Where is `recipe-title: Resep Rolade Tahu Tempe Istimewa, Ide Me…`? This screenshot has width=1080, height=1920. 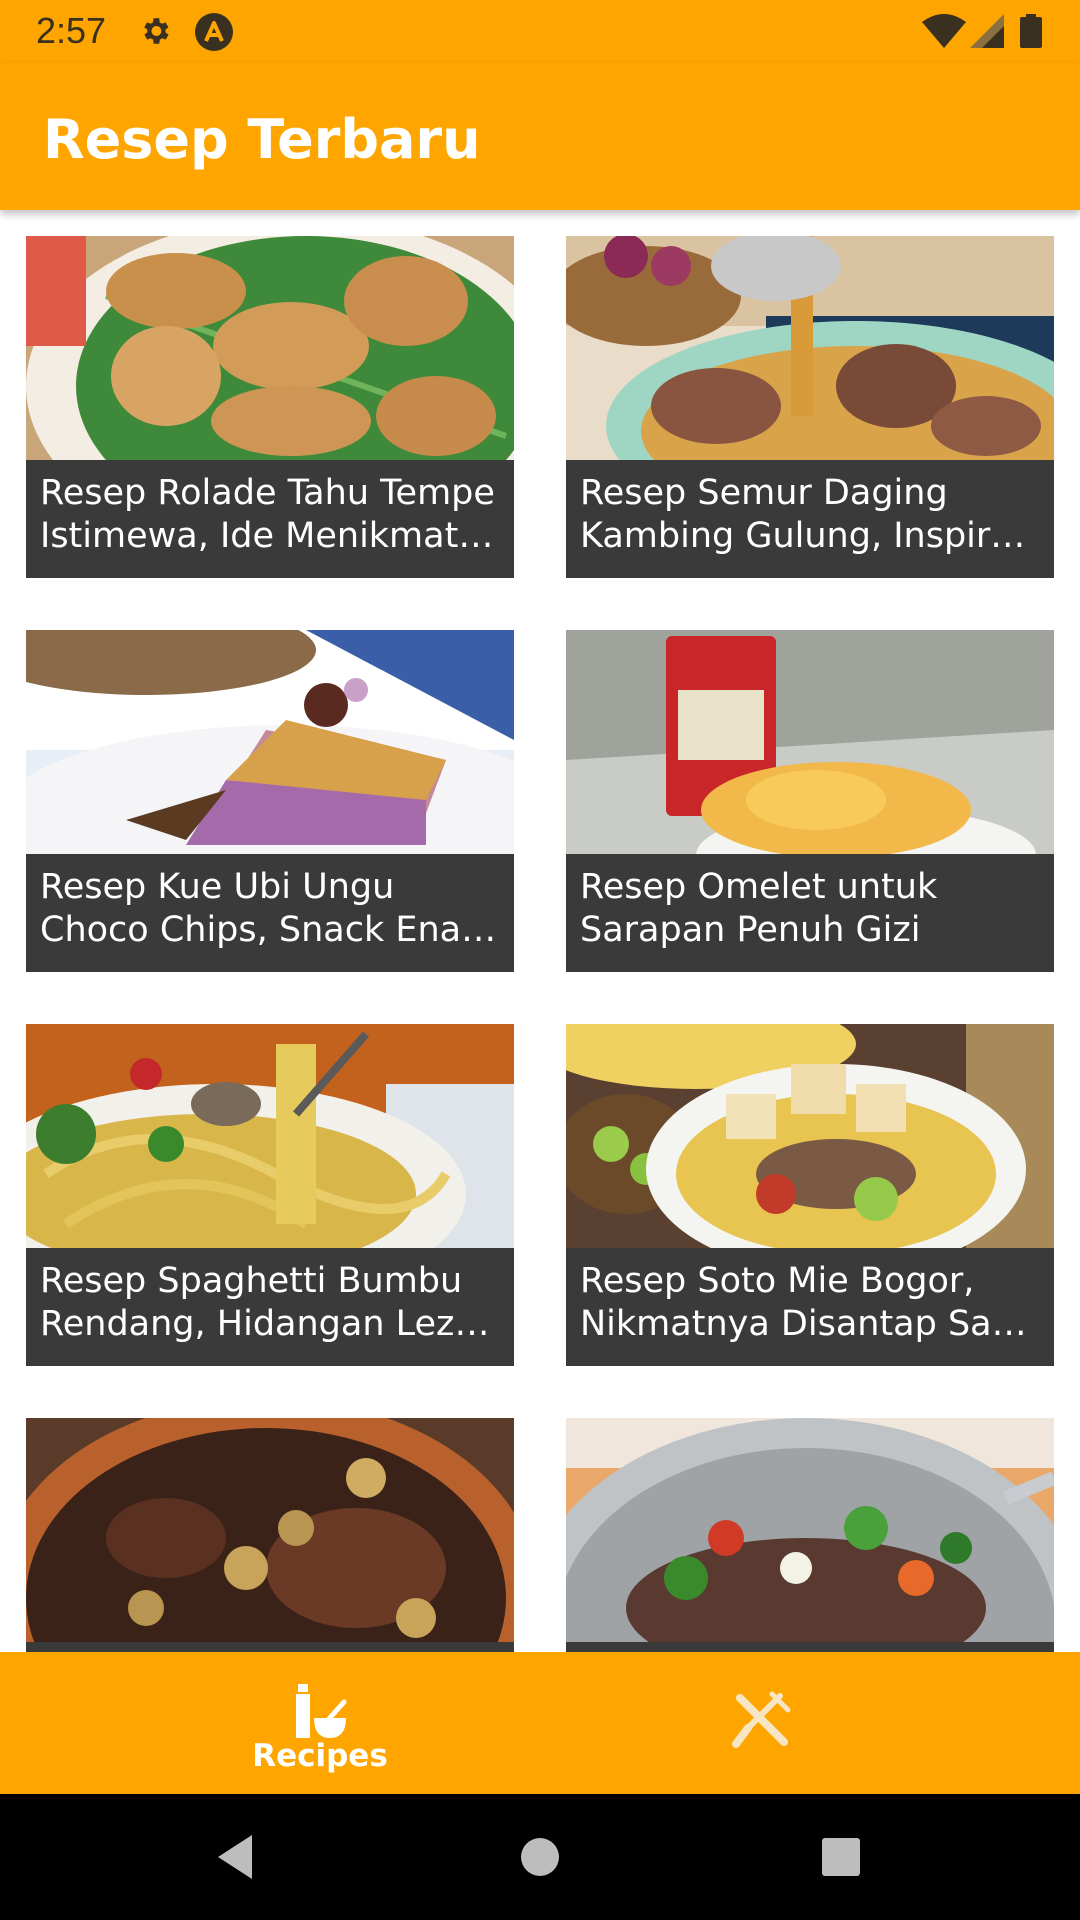
recipe-title: Resep Rolade Tahu Tempe Istimewa, Ide Me… is located at coordinates (267, 514).